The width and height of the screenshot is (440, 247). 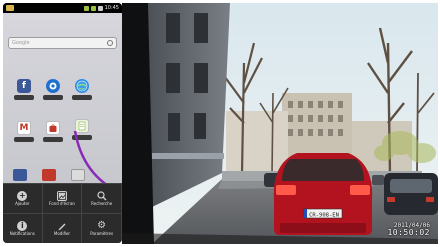 I want to click on parked-car, so click(x=411, y=194).